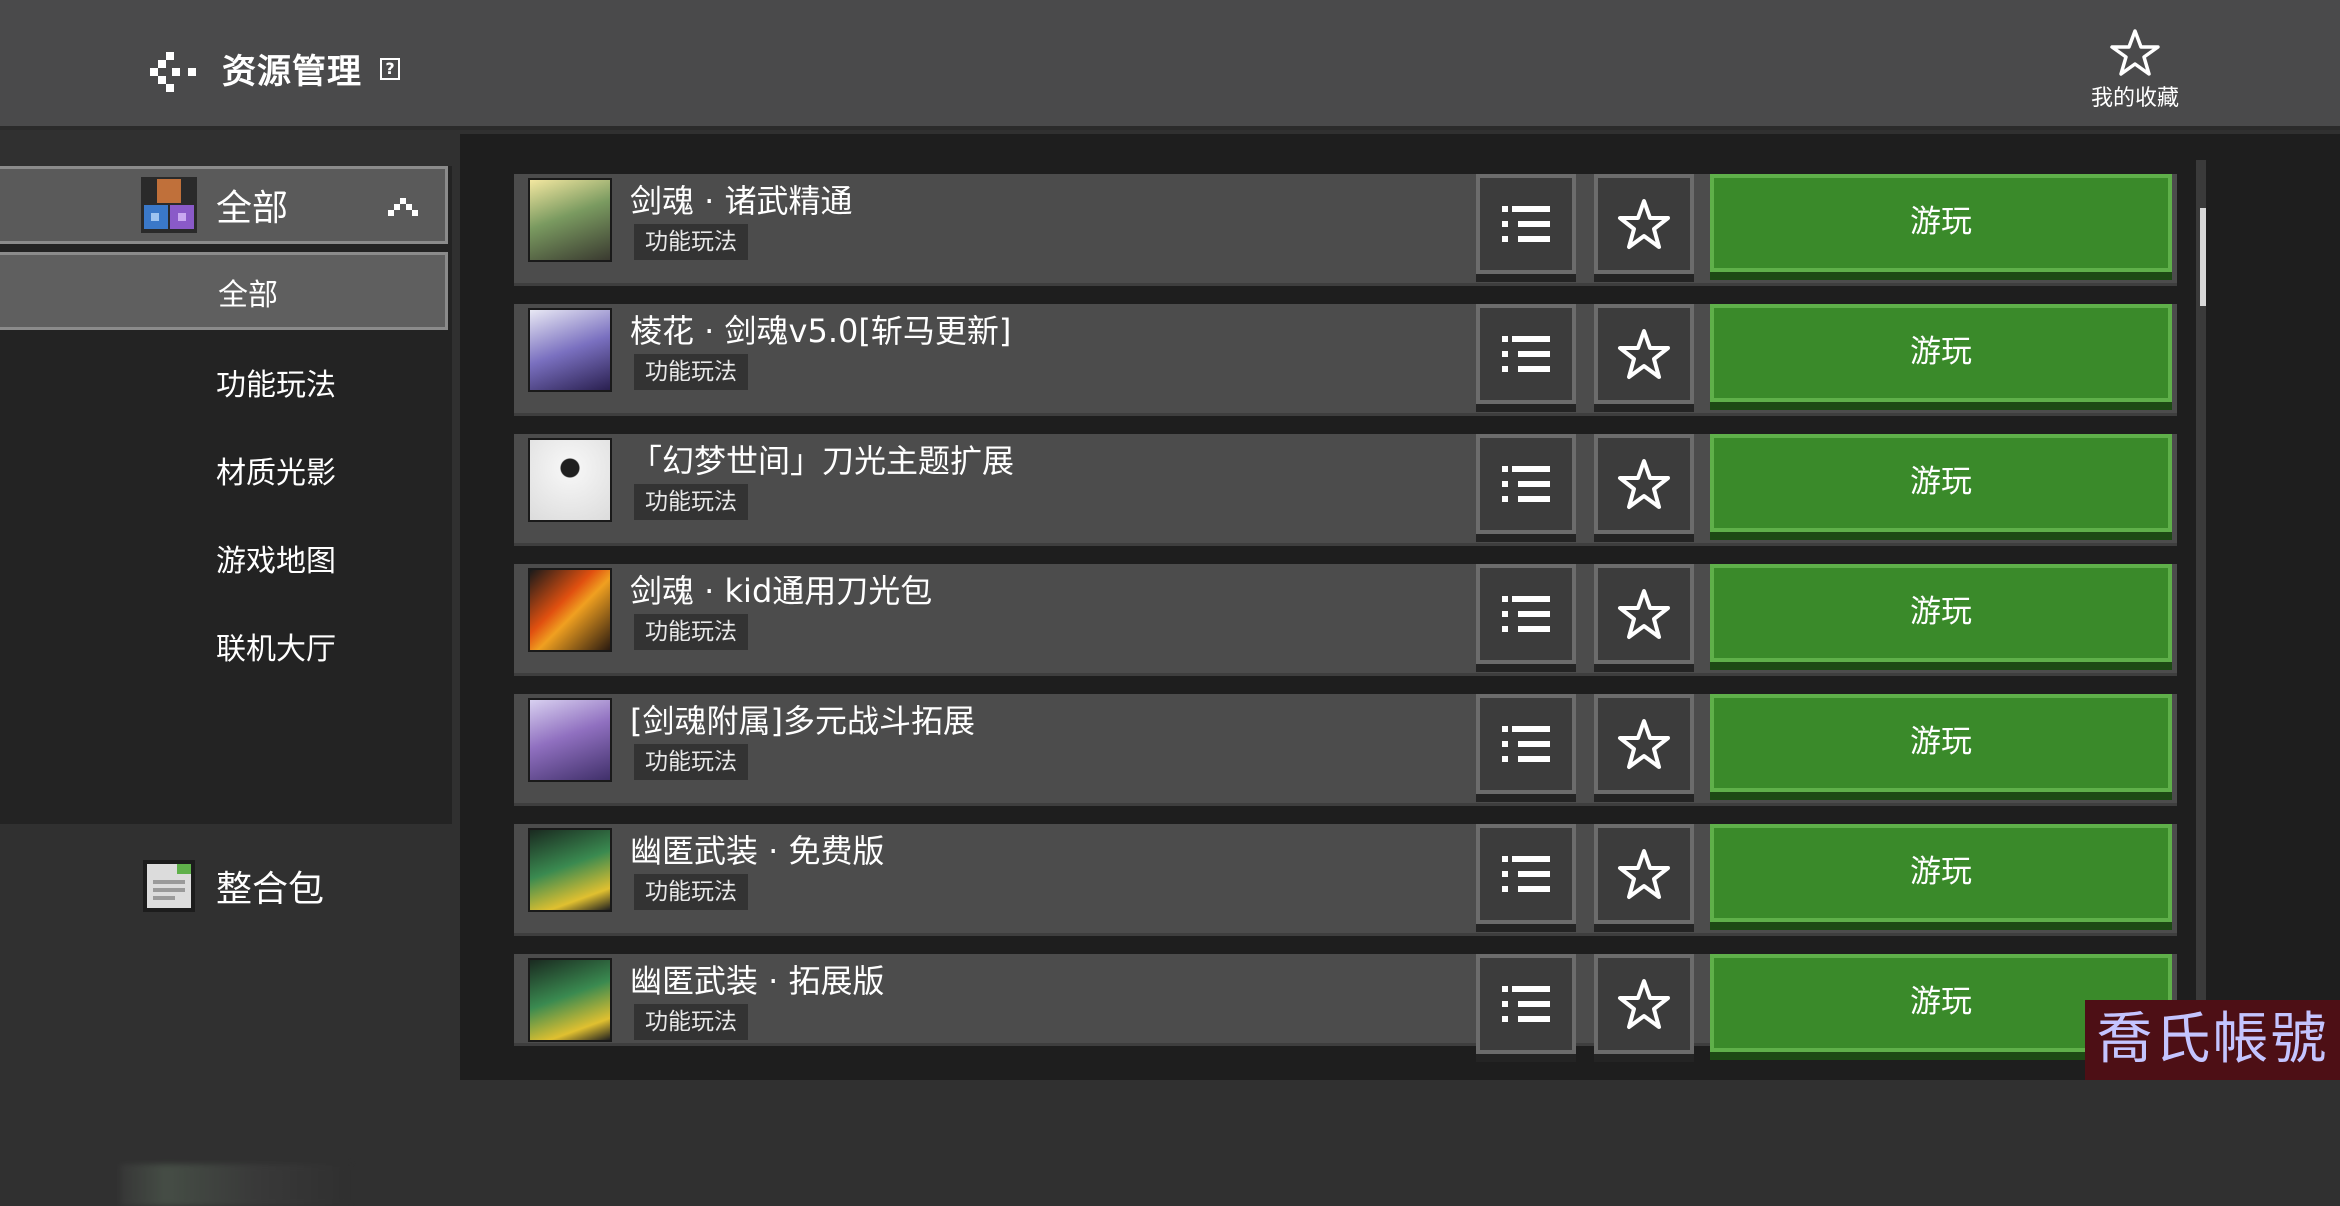 The height and width of the screenshot is (1206, 2340). What do you see at coordinates (1345, 230) in the screenshot?
I see `resource-row: 剑魂 · 诸武精通 功能玩法 游玩` at bounding box center [1345, 230].